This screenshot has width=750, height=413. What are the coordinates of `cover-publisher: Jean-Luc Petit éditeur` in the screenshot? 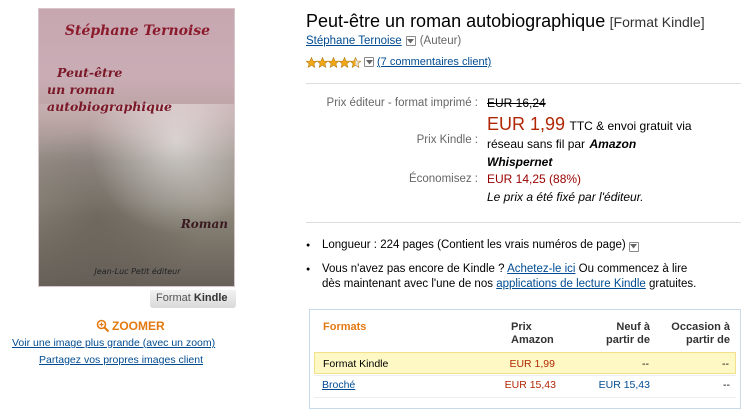 It's located at (137, 271).